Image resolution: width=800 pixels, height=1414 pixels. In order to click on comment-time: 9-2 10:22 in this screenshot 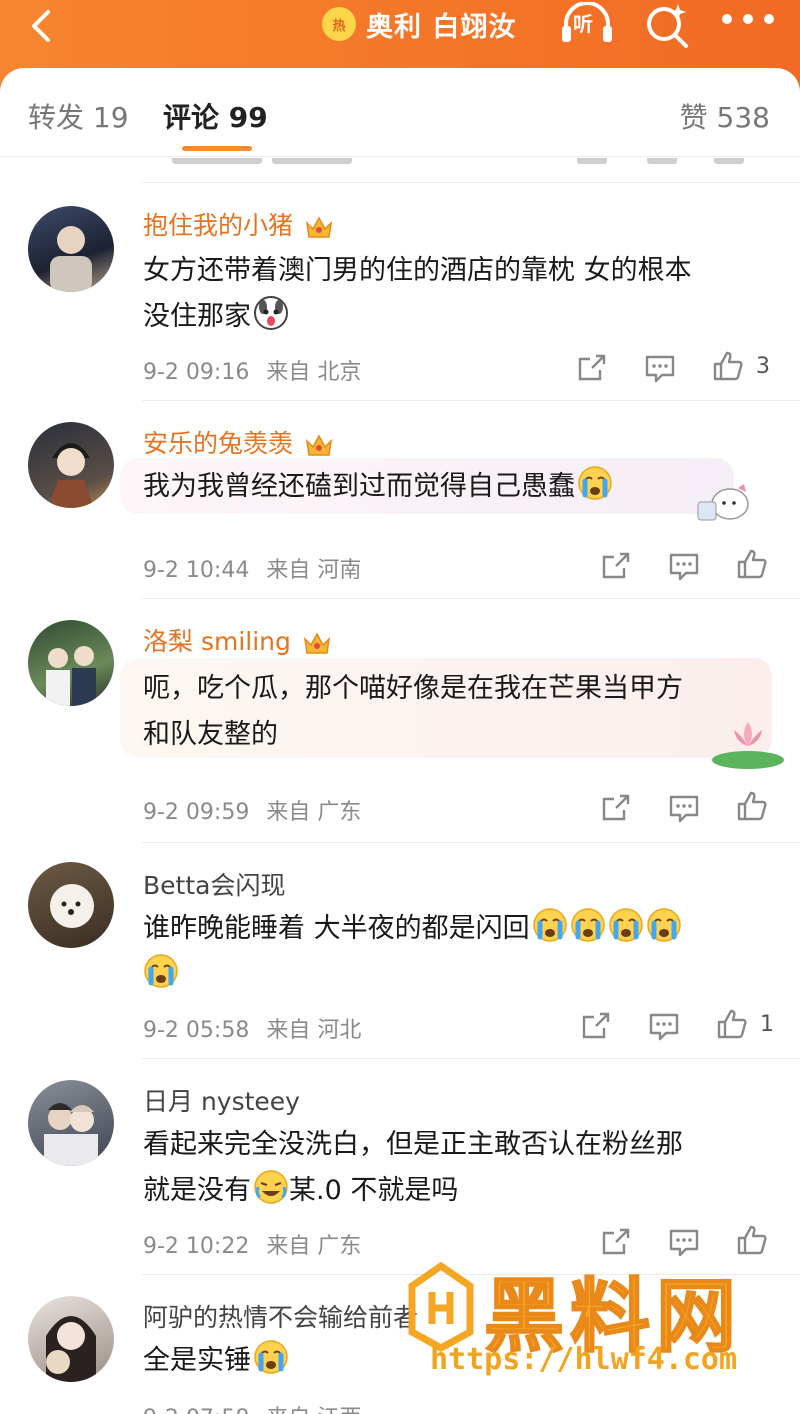, I will do `click(196, 1246)`.